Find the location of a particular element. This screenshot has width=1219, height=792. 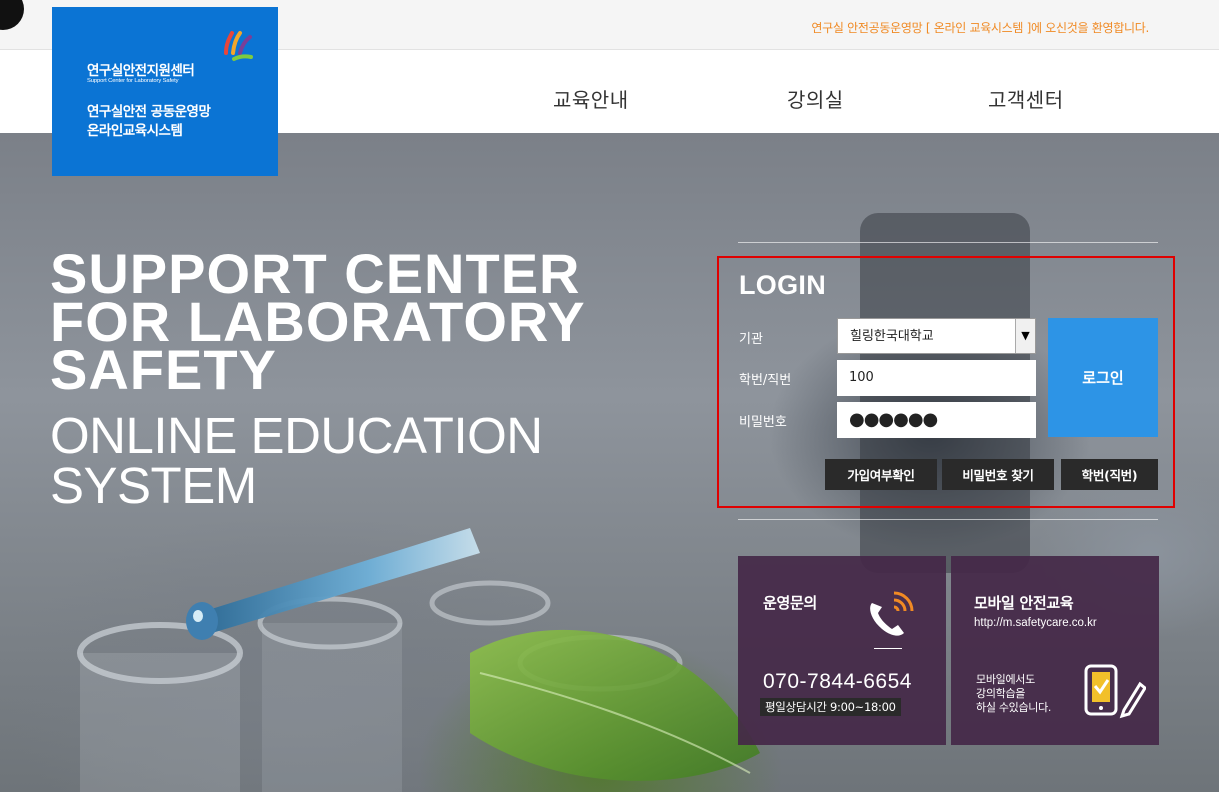

contact-hours: 평일상담시간 9:00~18:00 is located at coordinates (830, 707).